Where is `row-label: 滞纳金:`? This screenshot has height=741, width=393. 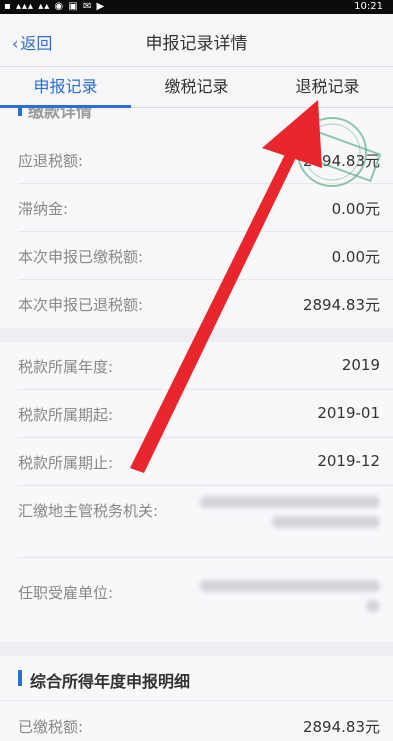 row-label: 滞纳金: is located at coordinates (43, 209).